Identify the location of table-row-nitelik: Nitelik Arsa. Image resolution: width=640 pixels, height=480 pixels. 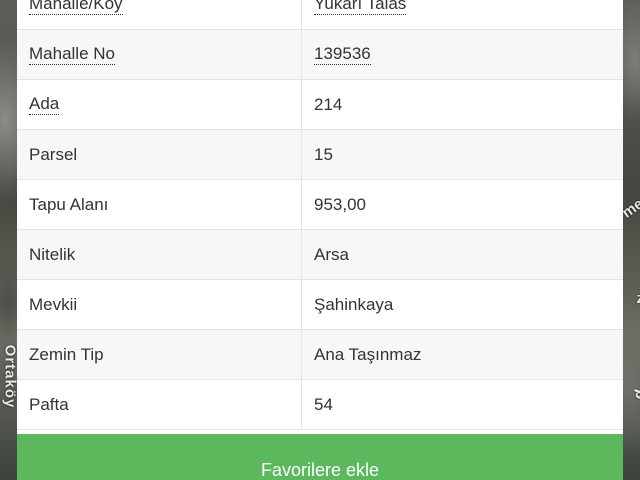
(320, 255).